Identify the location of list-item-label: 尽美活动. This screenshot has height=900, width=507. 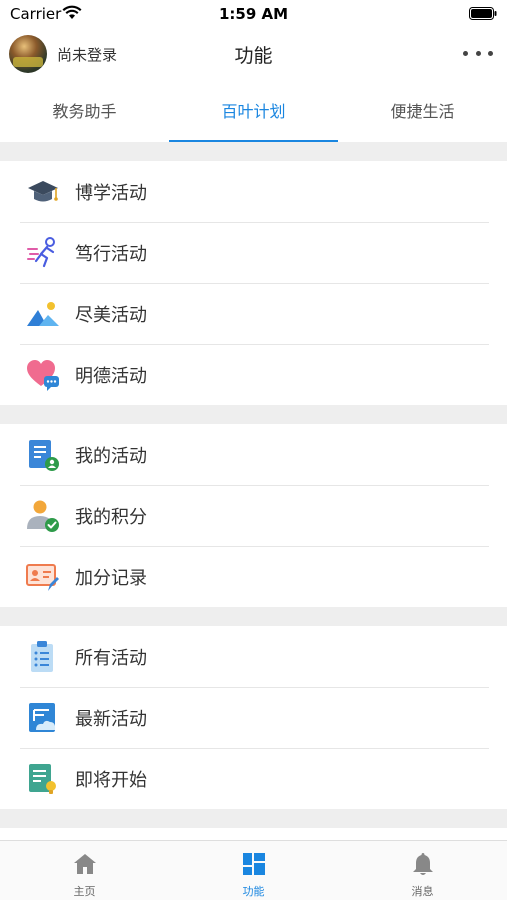
(111, 315).